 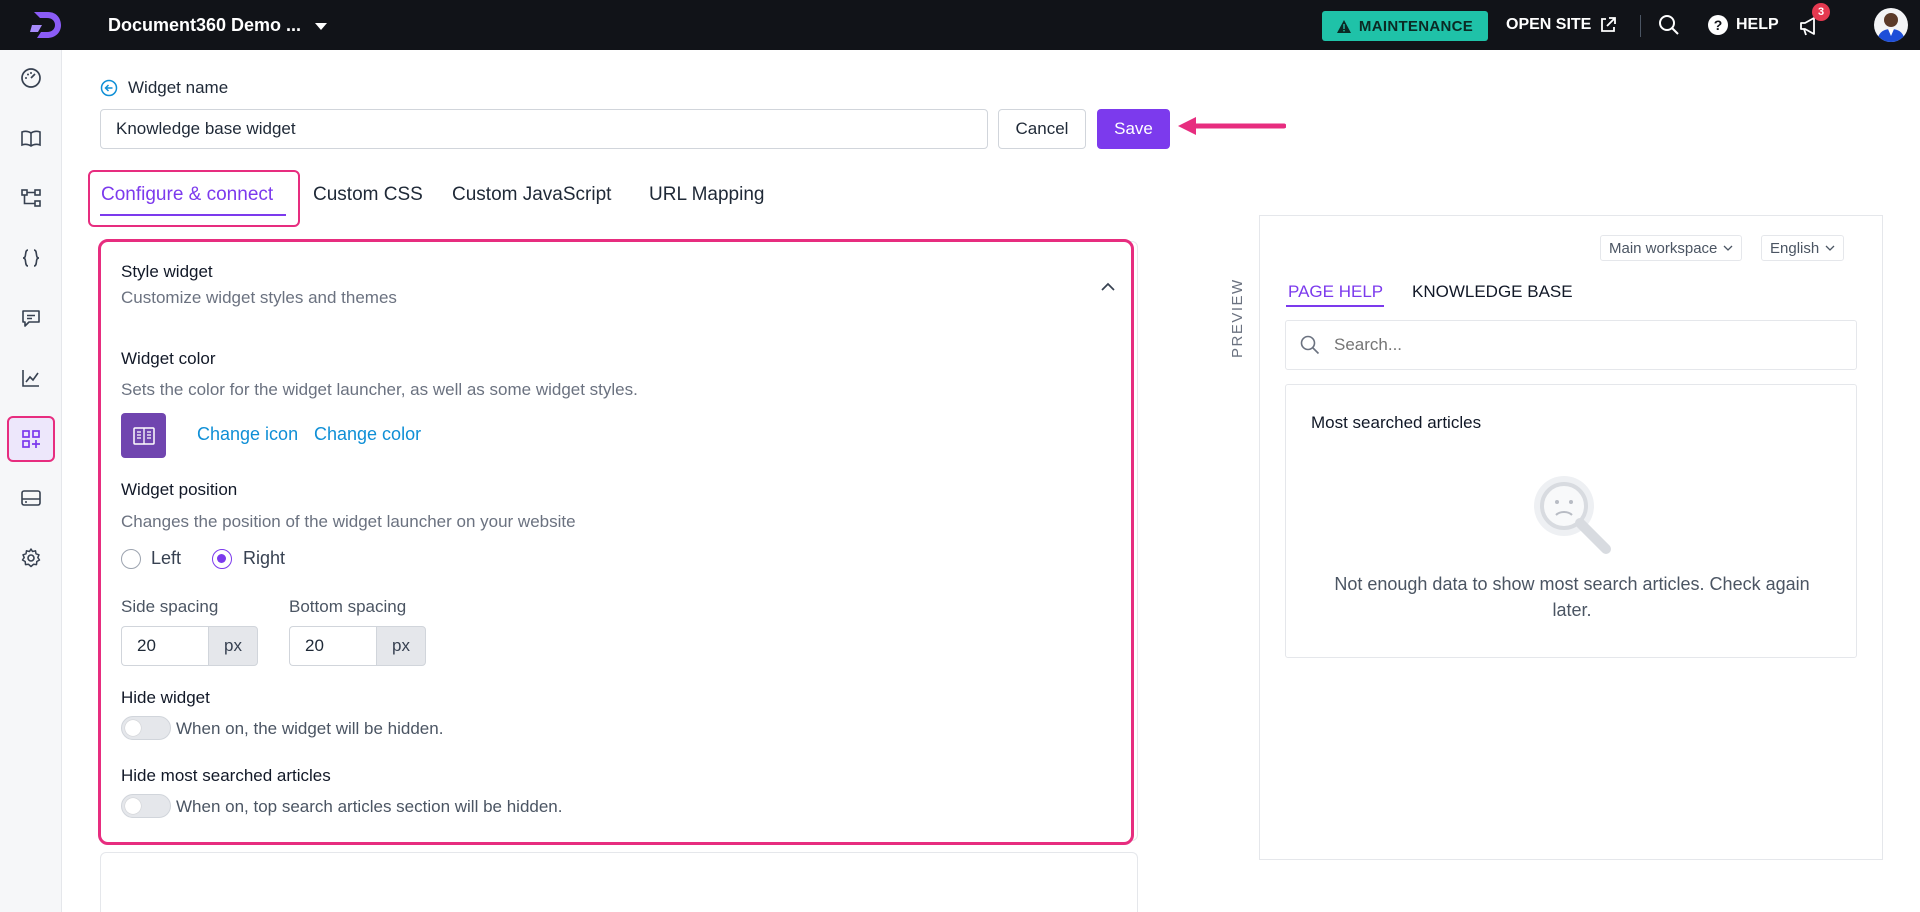 What do you see at coordinates (1609, 24) in the screenshot?
I see `external-link-icon` at bounding box center [1609, 24].